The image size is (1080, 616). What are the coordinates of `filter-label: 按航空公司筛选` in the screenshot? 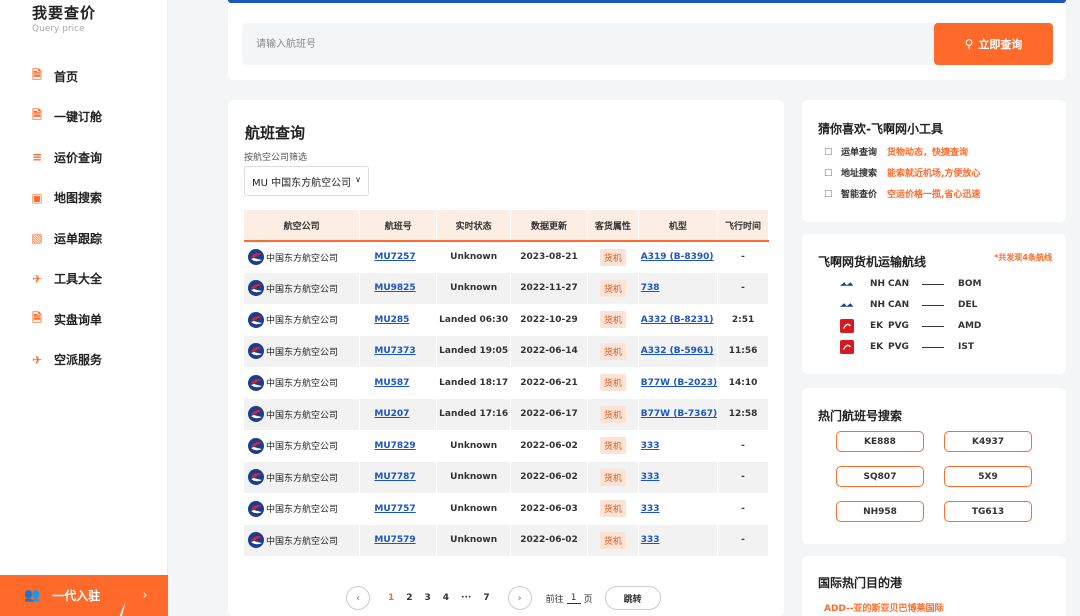 It's located at (276, 158).